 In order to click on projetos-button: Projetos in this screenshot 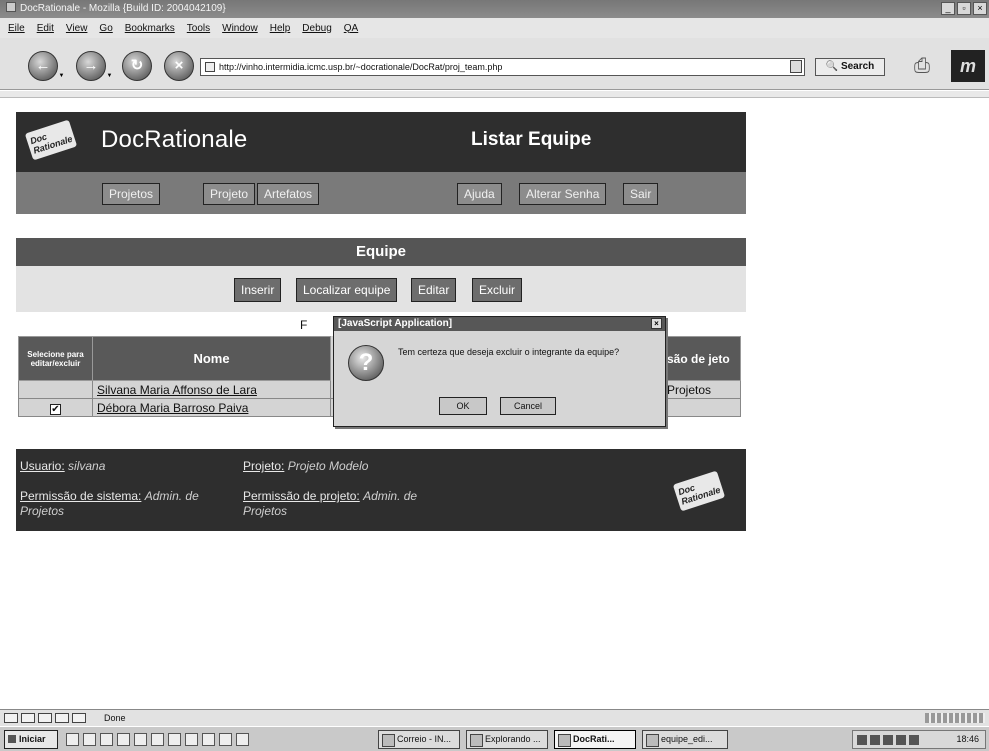, I will do `click(131, 194)`.